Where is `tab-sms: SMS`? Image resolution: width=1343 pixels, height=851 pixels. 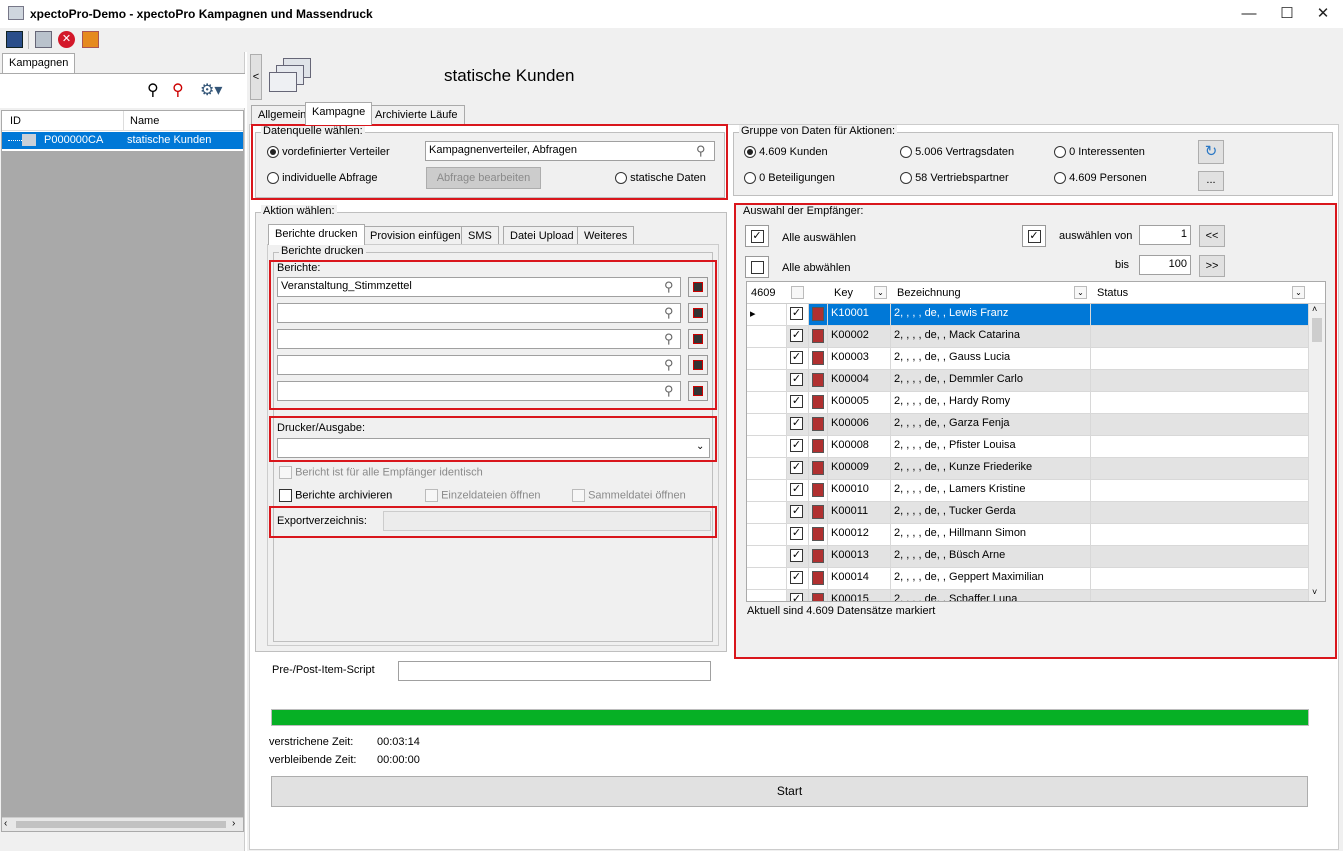 tab-sms: SMS is located at coordinates (480, 236).